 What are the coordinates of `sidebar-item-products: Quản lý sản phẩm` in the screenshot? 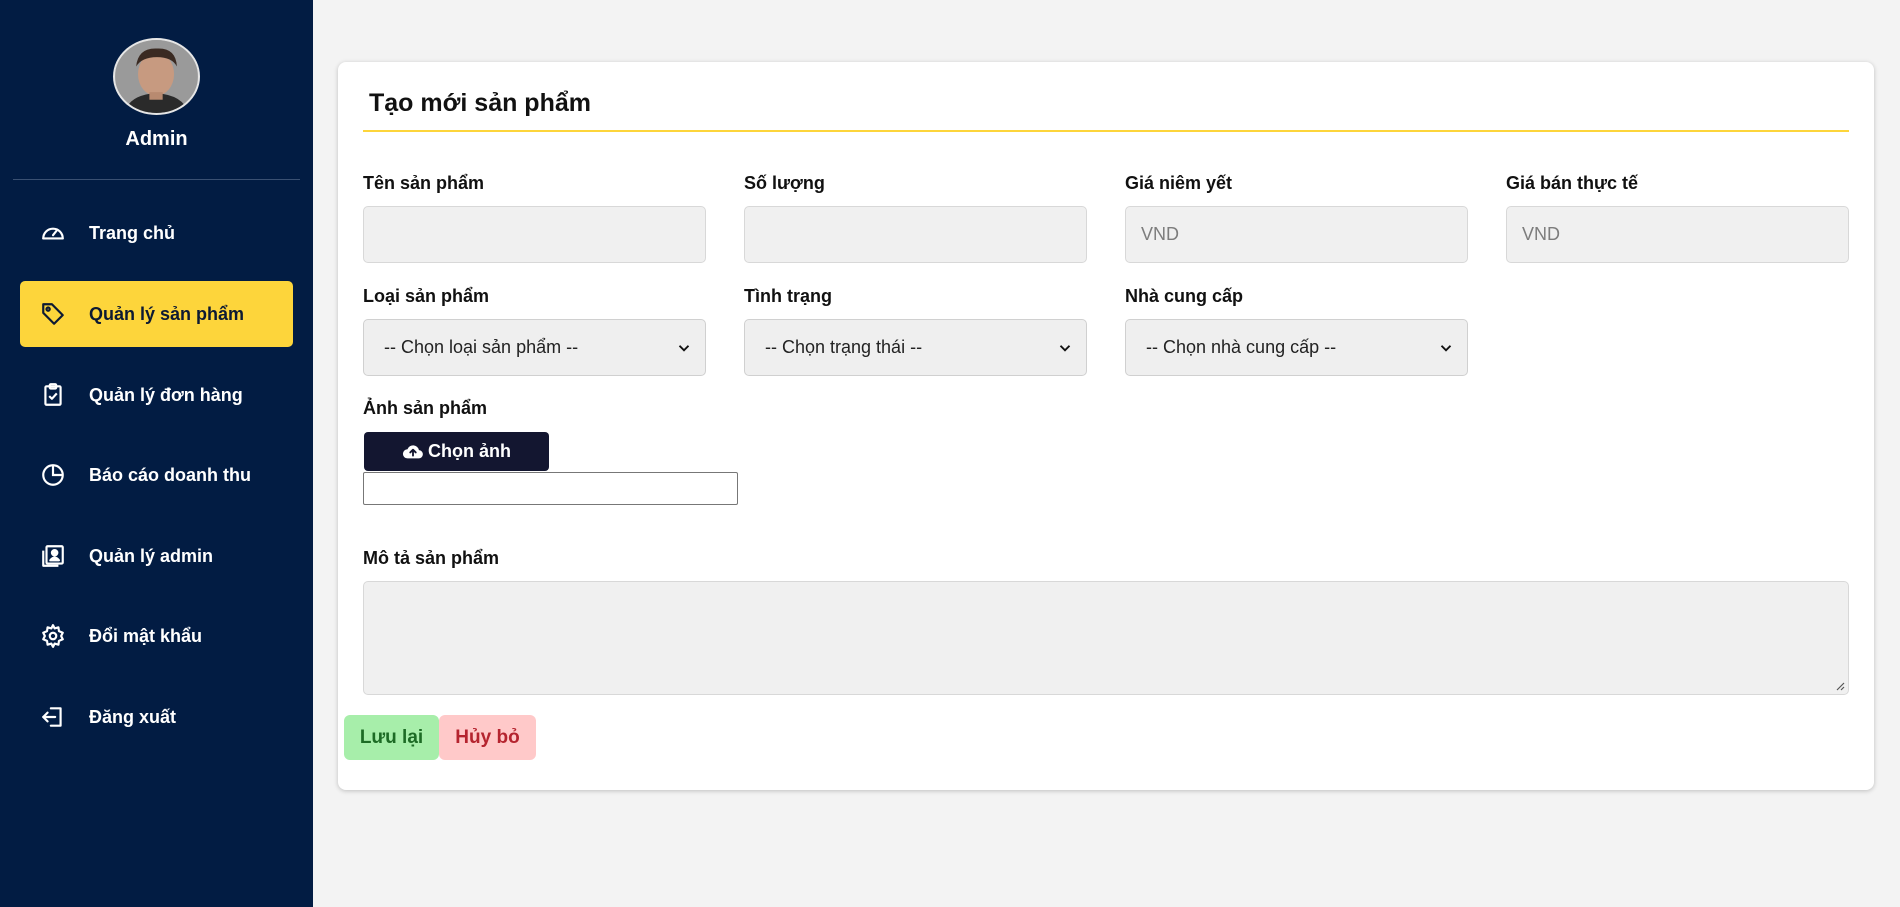 It's located at (156, 314).